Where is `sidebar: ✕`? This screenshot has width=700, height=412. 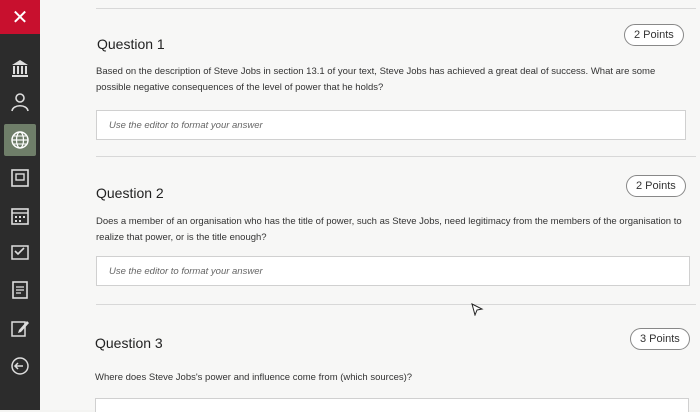 sidebar: ✕ is located at coordinates (20, 205).